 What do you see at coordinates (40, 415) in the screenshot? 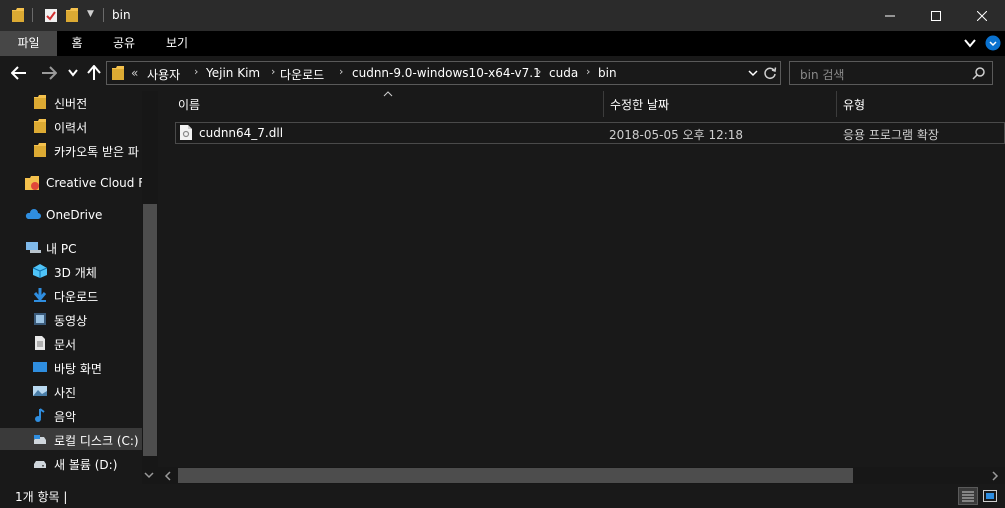
I see `music-icon` at bounding box center [40, 415].